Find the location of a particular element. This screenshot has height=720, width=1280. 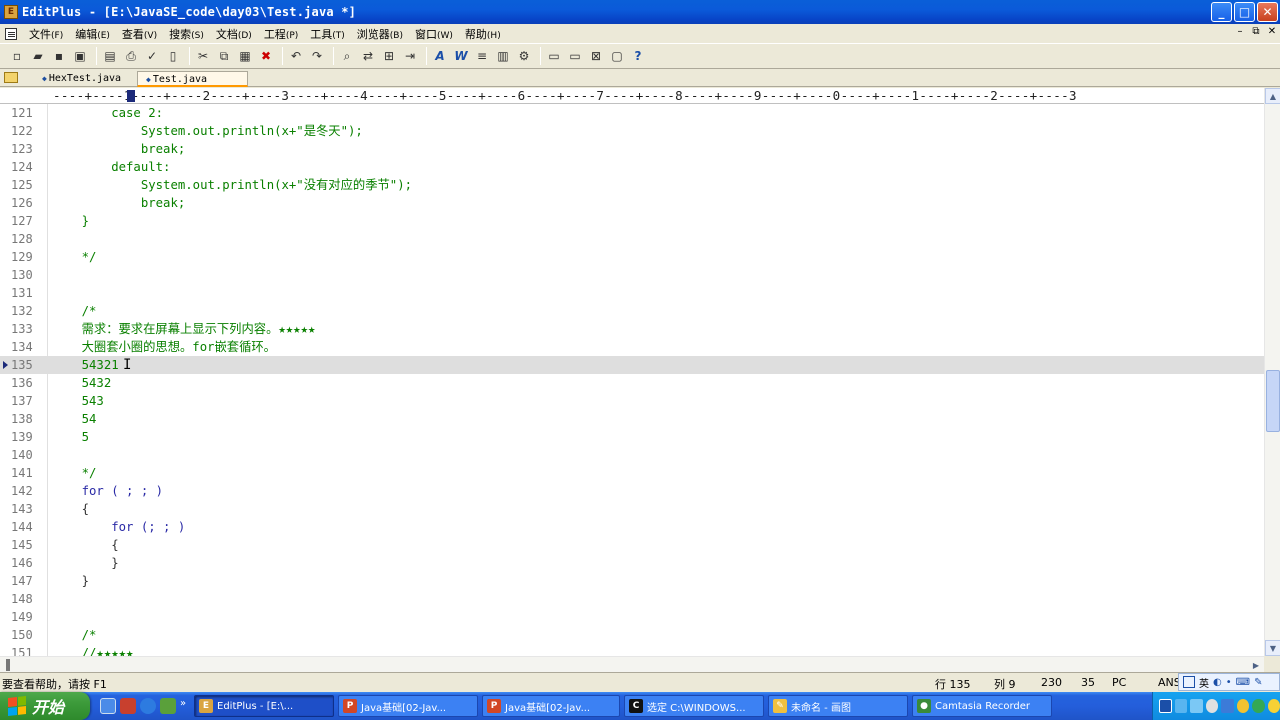

code-line: 149 is located at coordinates (632, 617).